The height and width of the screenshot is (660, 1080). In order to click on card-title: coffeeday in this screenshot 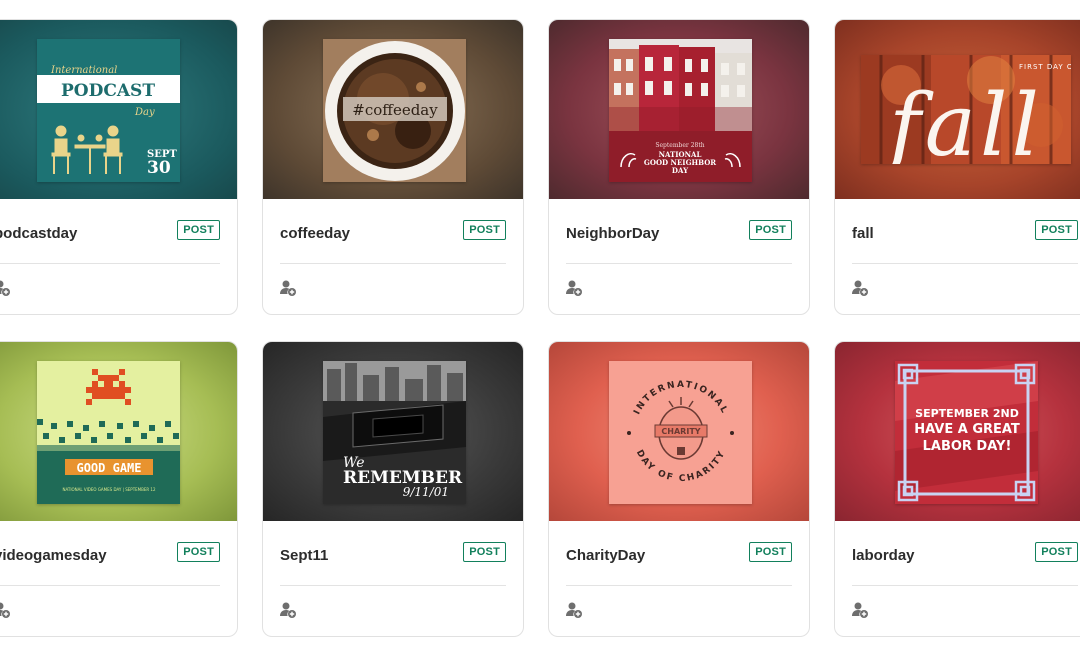, I will do `click(315, 233)`.